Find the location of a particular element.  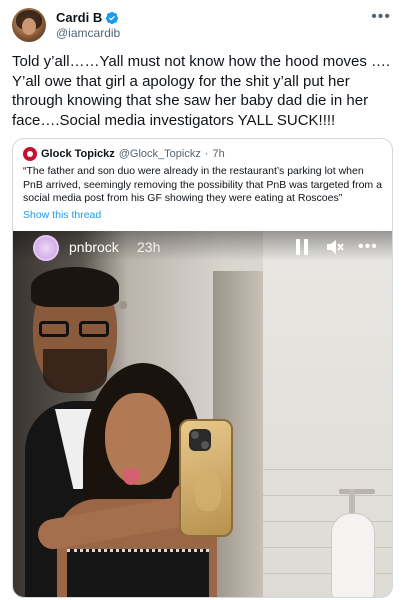

phone is located at coordinates (206, 478).